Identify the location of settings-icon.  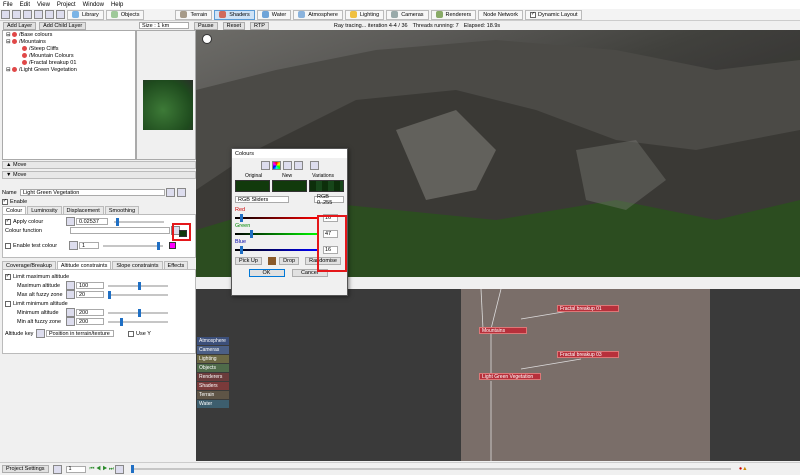
(60, 14).